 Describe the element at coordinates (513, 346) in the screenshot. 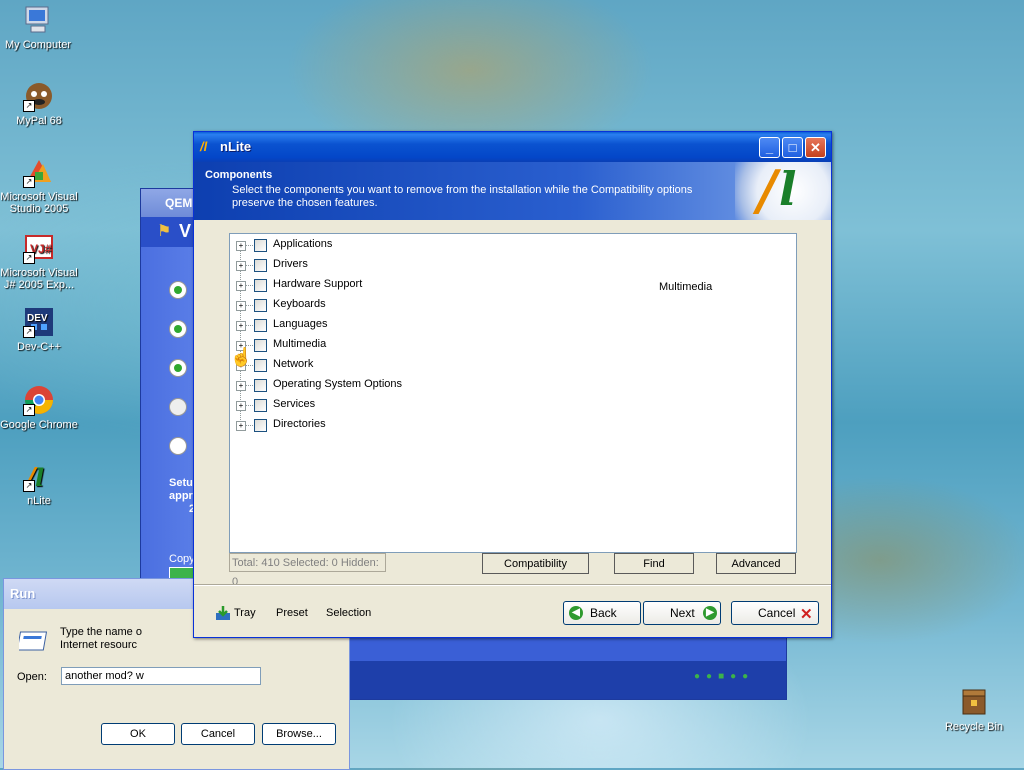

I see `tree-item-multimedia: + Multimedia` at that location.